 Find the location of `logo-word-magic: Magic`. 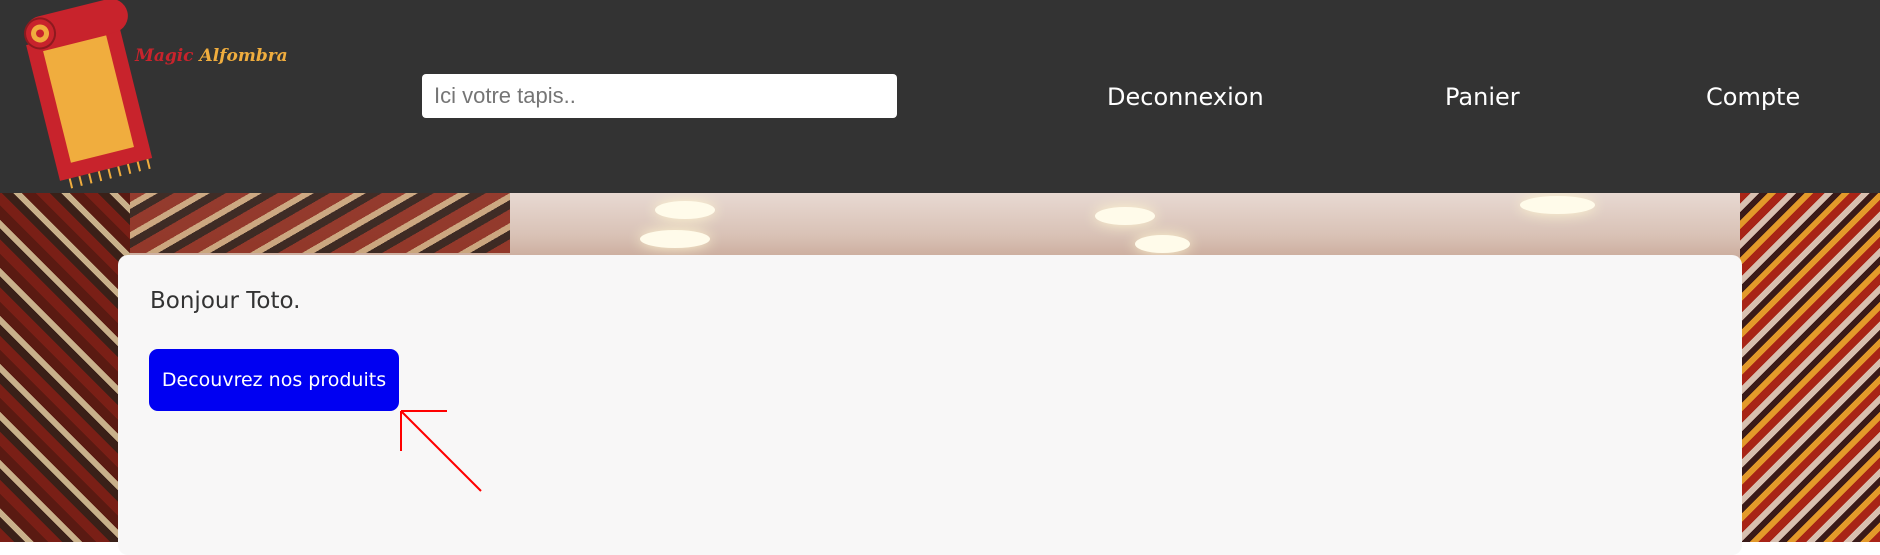

logo-word-magic: Magic is located at coordinates (164, 56).